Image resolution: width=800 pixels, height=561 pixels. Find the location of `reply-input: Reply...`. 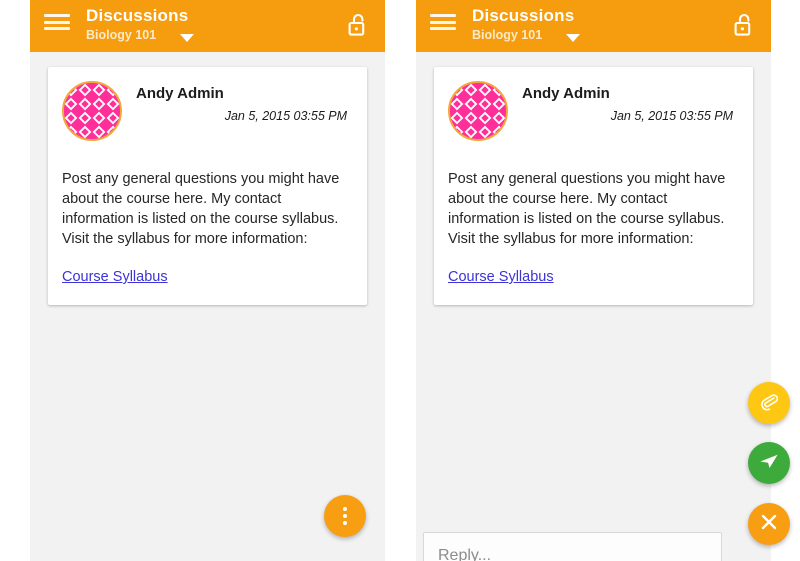

reply-input: Reply... is located at coordinates (572, 546).